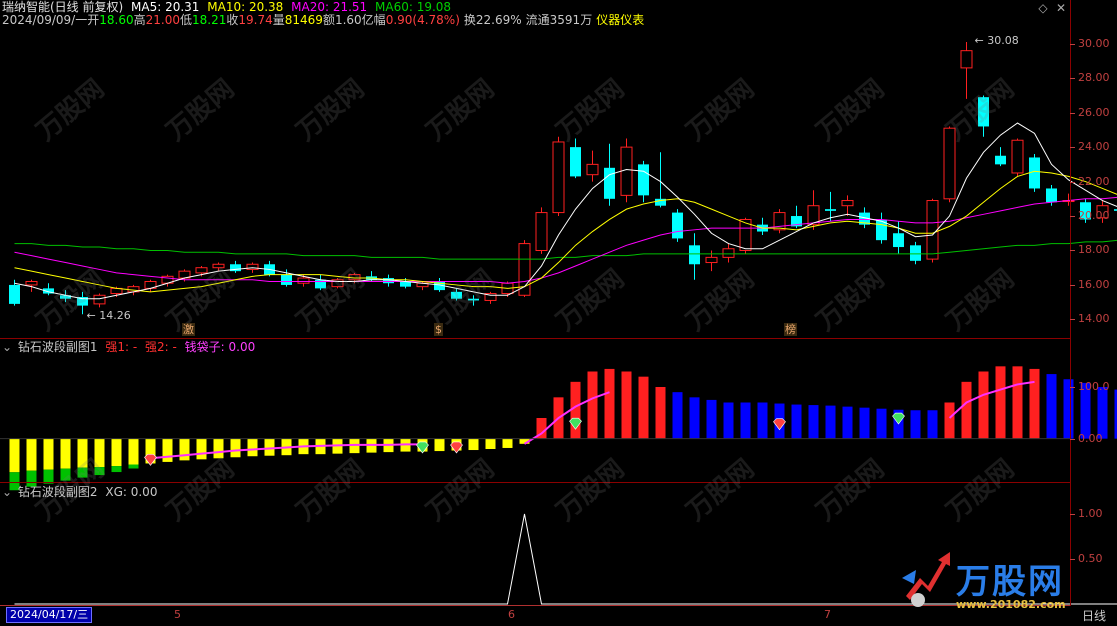 The width and height of the screenshot is (1117, 626). What do you see at coordinates (139, 20) in the screenshot?
I see `high-label: 高` at bounding box center [139, 20].